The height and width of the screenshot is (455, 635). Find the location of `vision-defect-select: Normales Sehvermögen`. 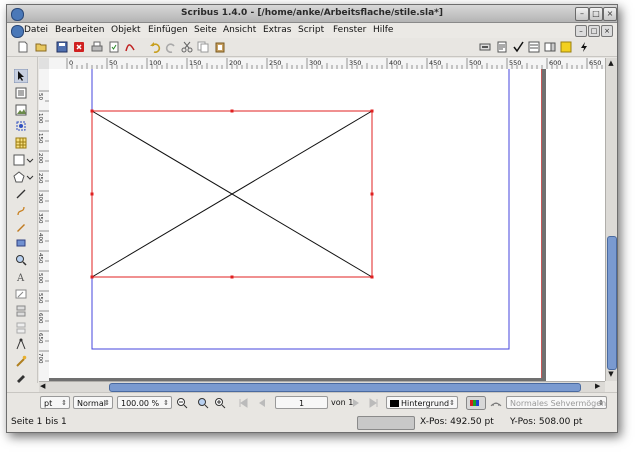

vision-defect-select: Normales Sehvermögen is located at coordinates (556, 402).